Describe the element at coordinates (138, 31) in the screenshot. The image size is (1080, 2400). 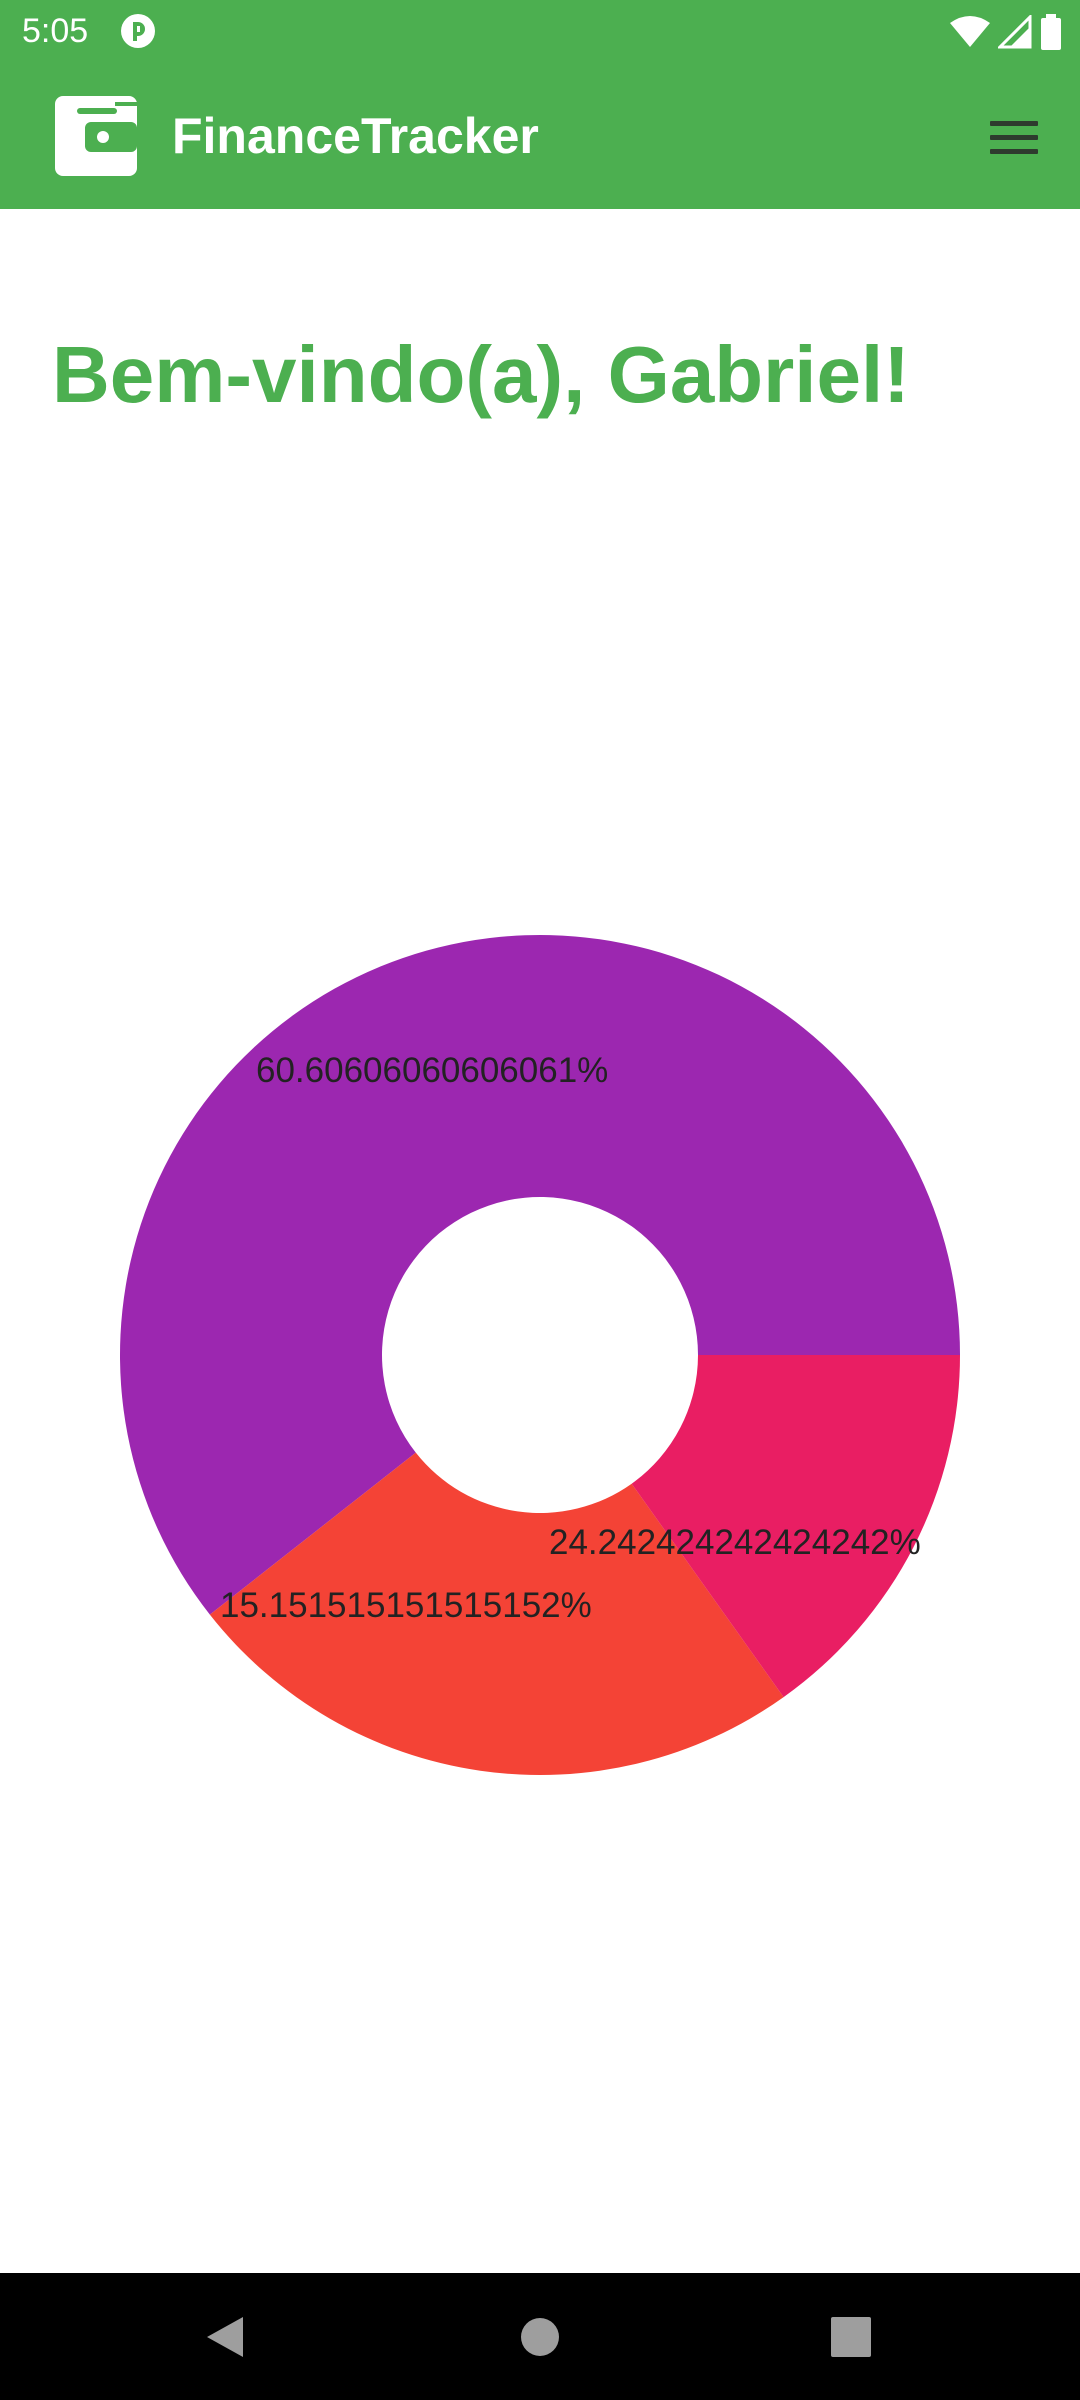
I see `app-notification-icon` at that location.